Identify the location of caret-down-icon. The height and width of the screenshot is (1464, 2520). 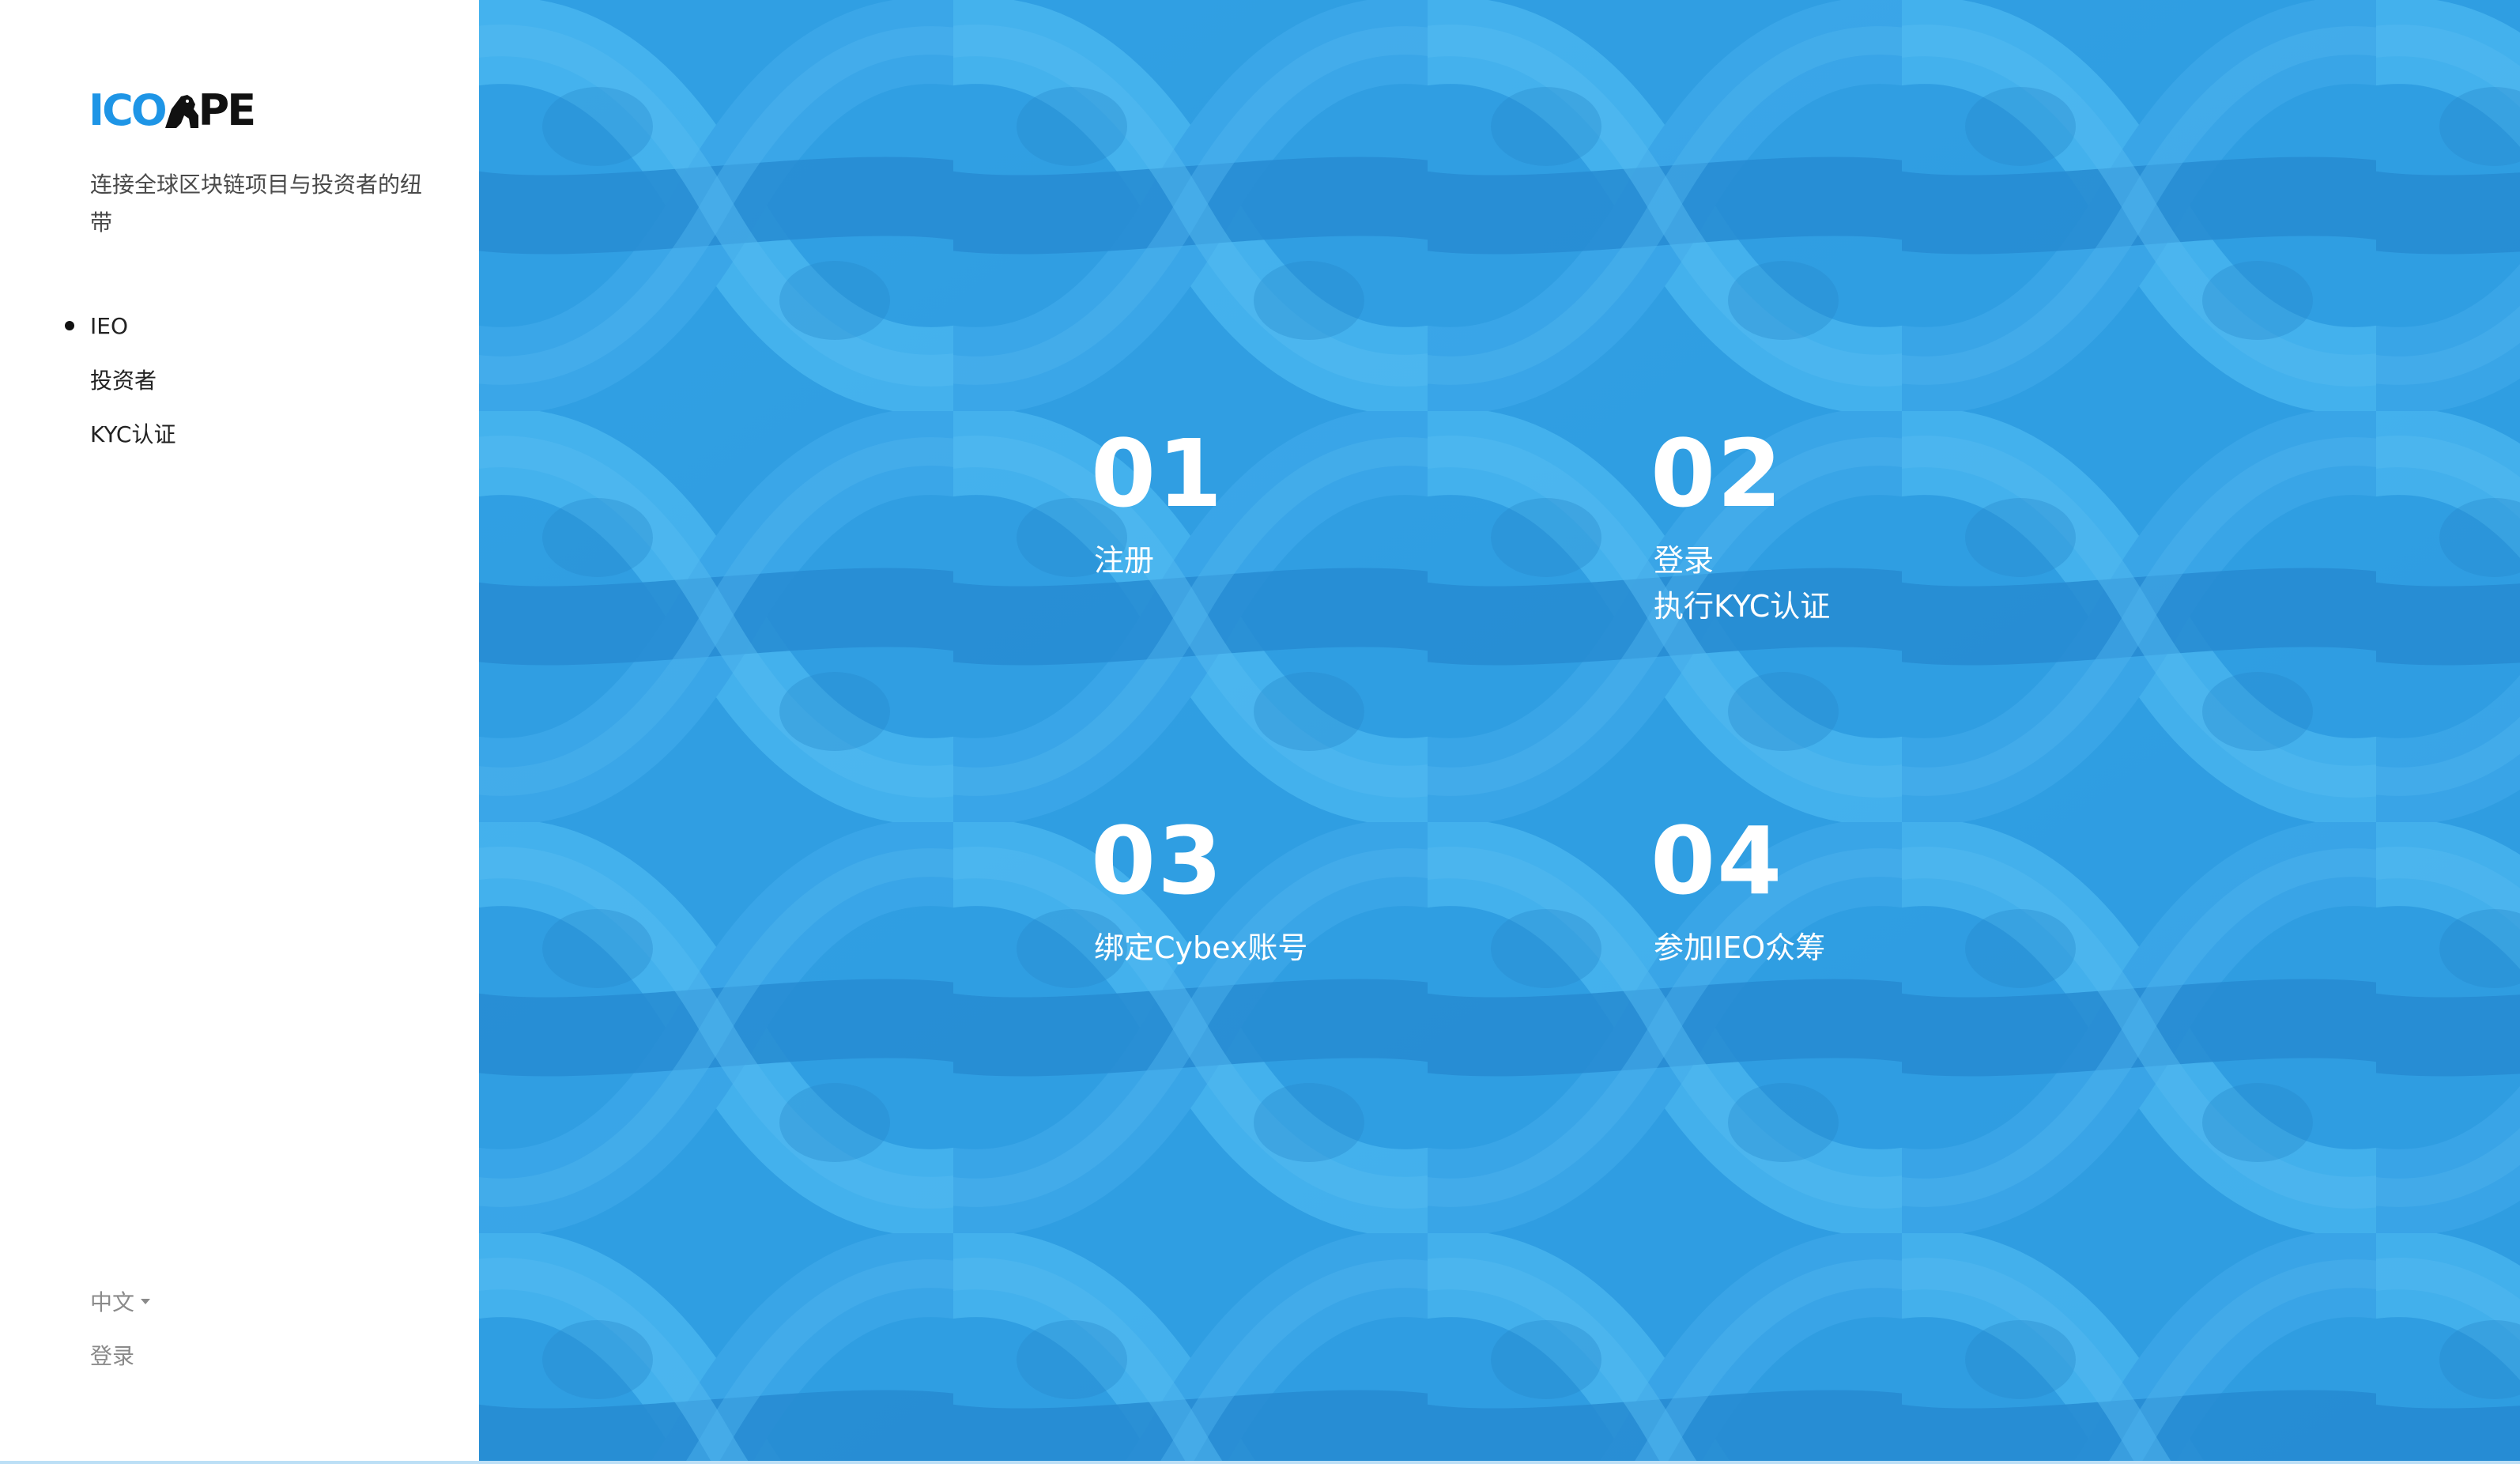
(146, 1301).